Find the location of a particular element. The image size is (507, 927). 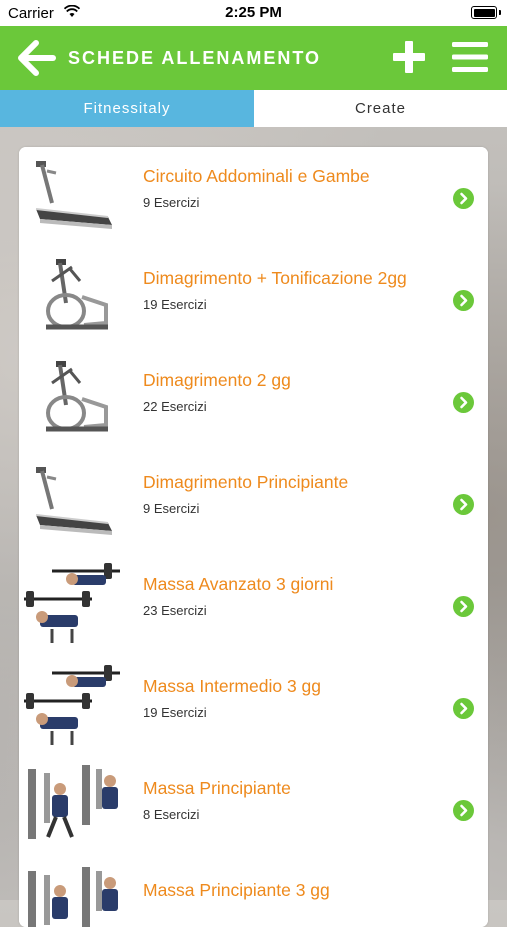

status-bar: Carrier 2:25 PM is located at coordinates (253, 13).